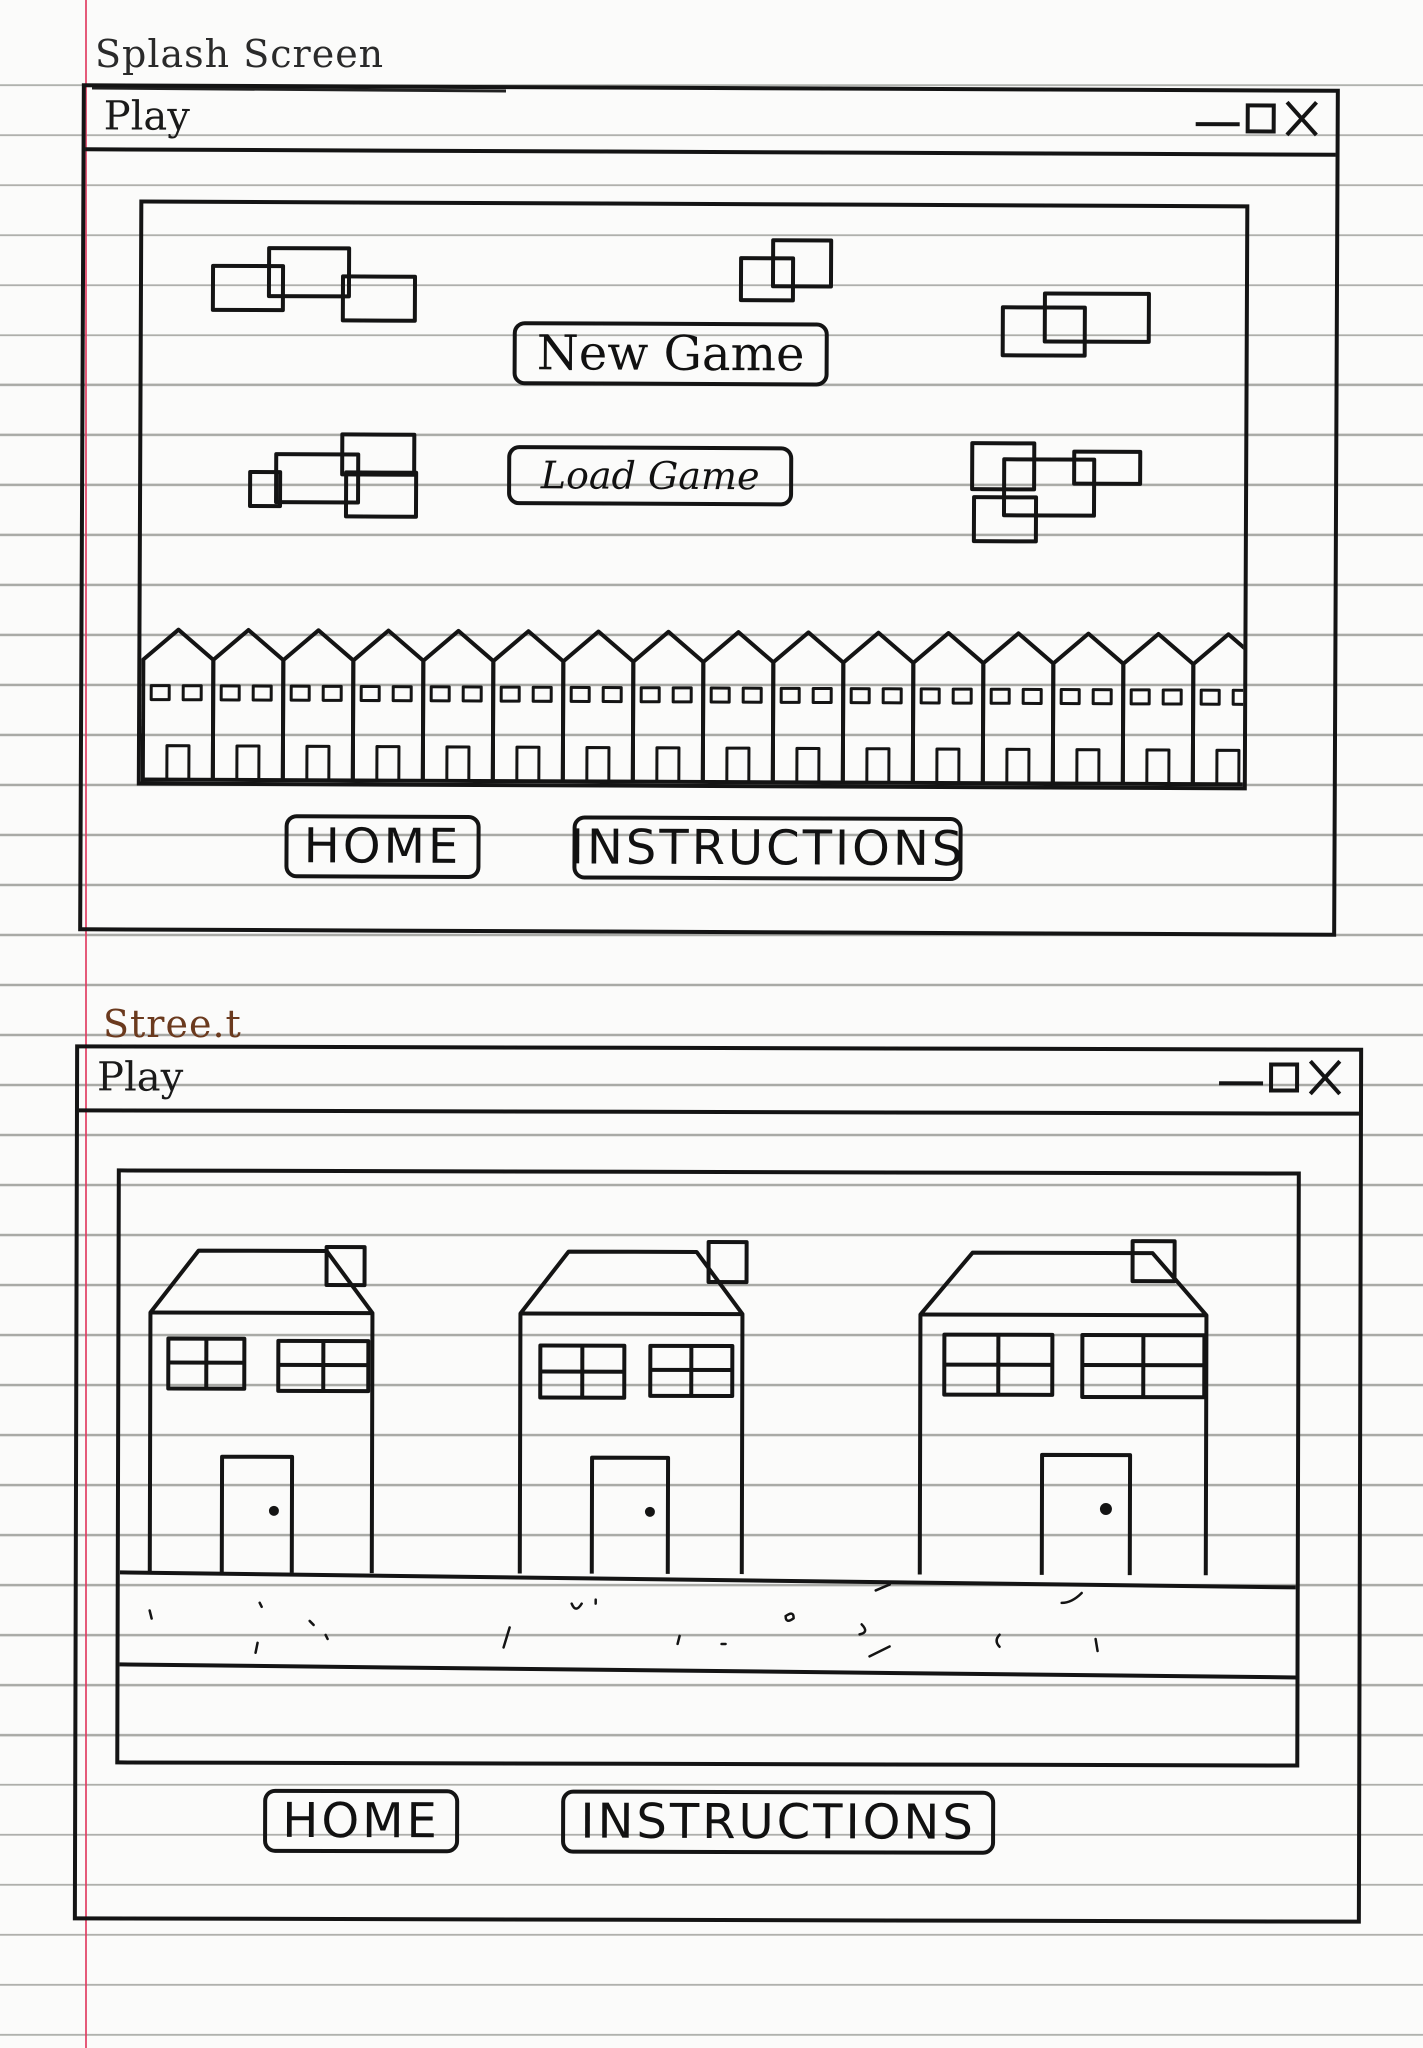 The width and height of the screenshot is (1423, 2048). I want to click on new-game-button: New Game, so click(670, 354).